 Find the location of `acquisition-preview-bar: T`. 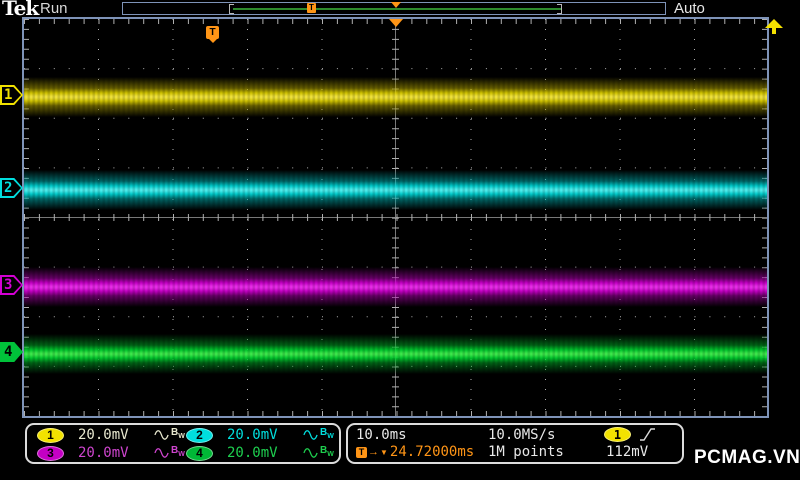

acquisition-preview-bar: T is located at coordinates (394, 8).